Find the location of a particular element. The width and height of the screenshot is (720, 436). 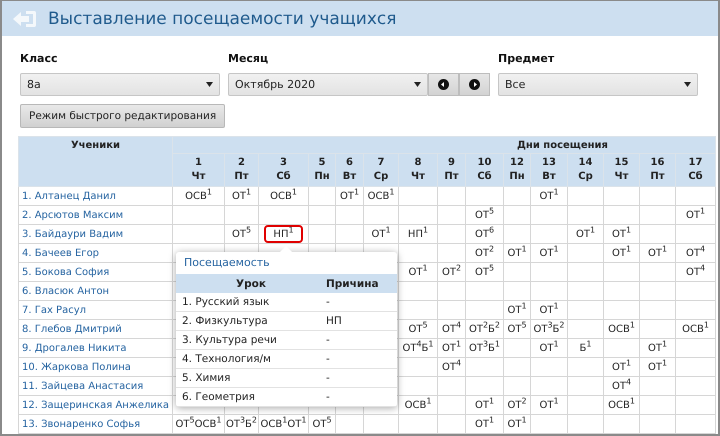

table-cell: ОСВ$^{1}$ОТ$^{1}$ is located at coordinates (283, 424).